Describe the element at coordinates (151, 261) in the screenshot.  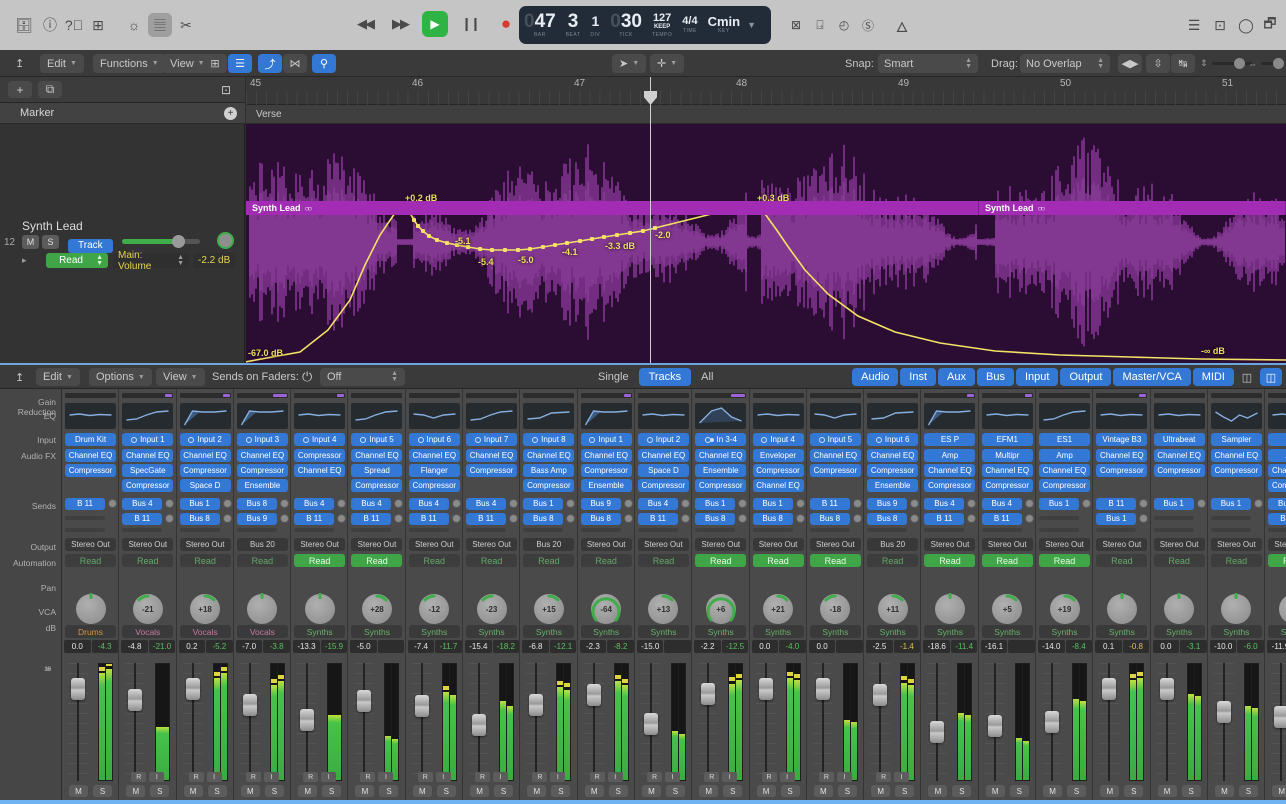
I see `automation-parameter-select: Main: Volume ▲ ▼` at that location.